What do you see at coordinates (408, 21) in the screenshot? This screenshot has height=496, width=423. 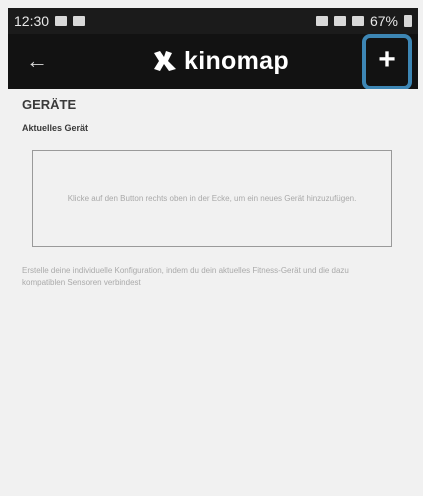 I see `battery-icon` at bounding box center [408, 21].